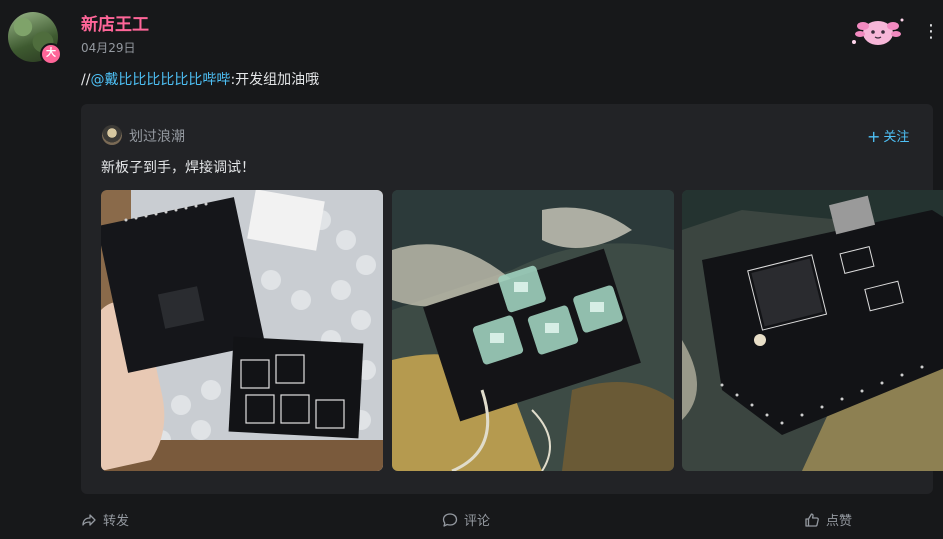 Image resolution: width=943 pixels, height=539 pixels. I want to click on mention-link: @戴比比比比比比哔哔, so click(160, 80).